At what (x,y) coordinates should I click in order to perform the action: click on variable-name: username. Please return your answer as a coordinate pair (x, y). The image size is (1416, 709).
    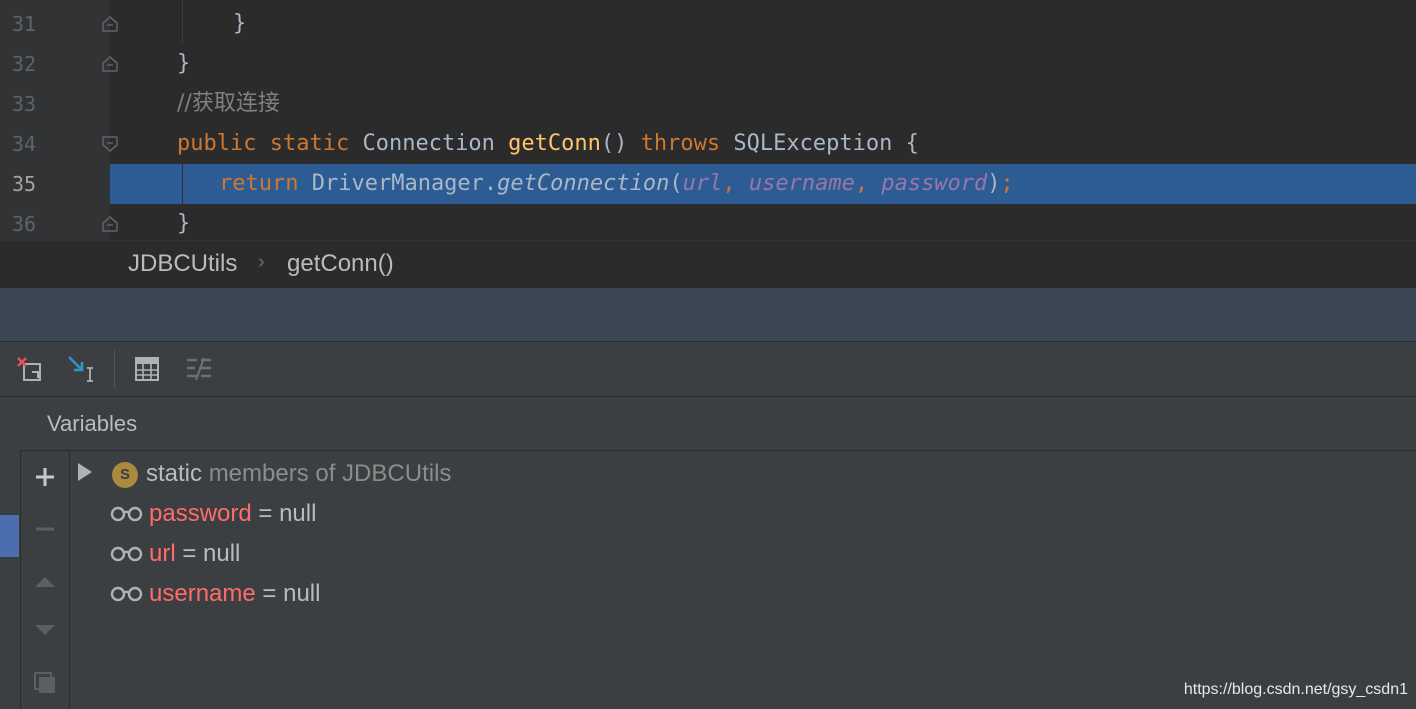
    Looking at the image, I should click on (202, 593).